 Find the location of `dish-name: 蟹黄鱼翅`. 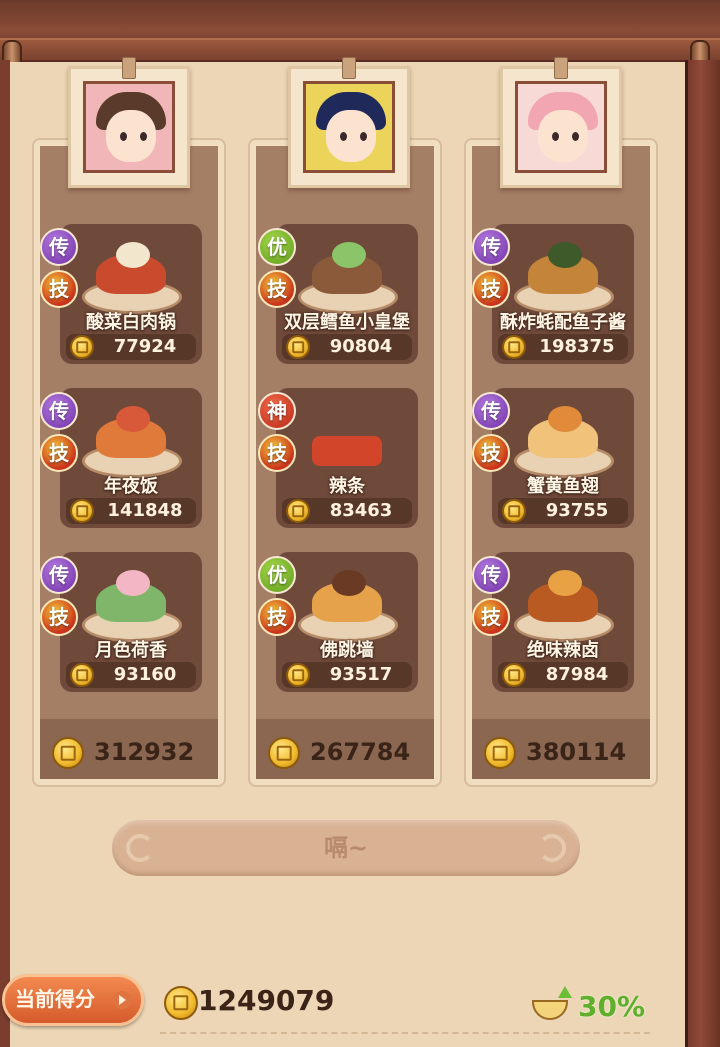

dish-name: 蟹黄鱼翅 is located at coordinates (563, 486).